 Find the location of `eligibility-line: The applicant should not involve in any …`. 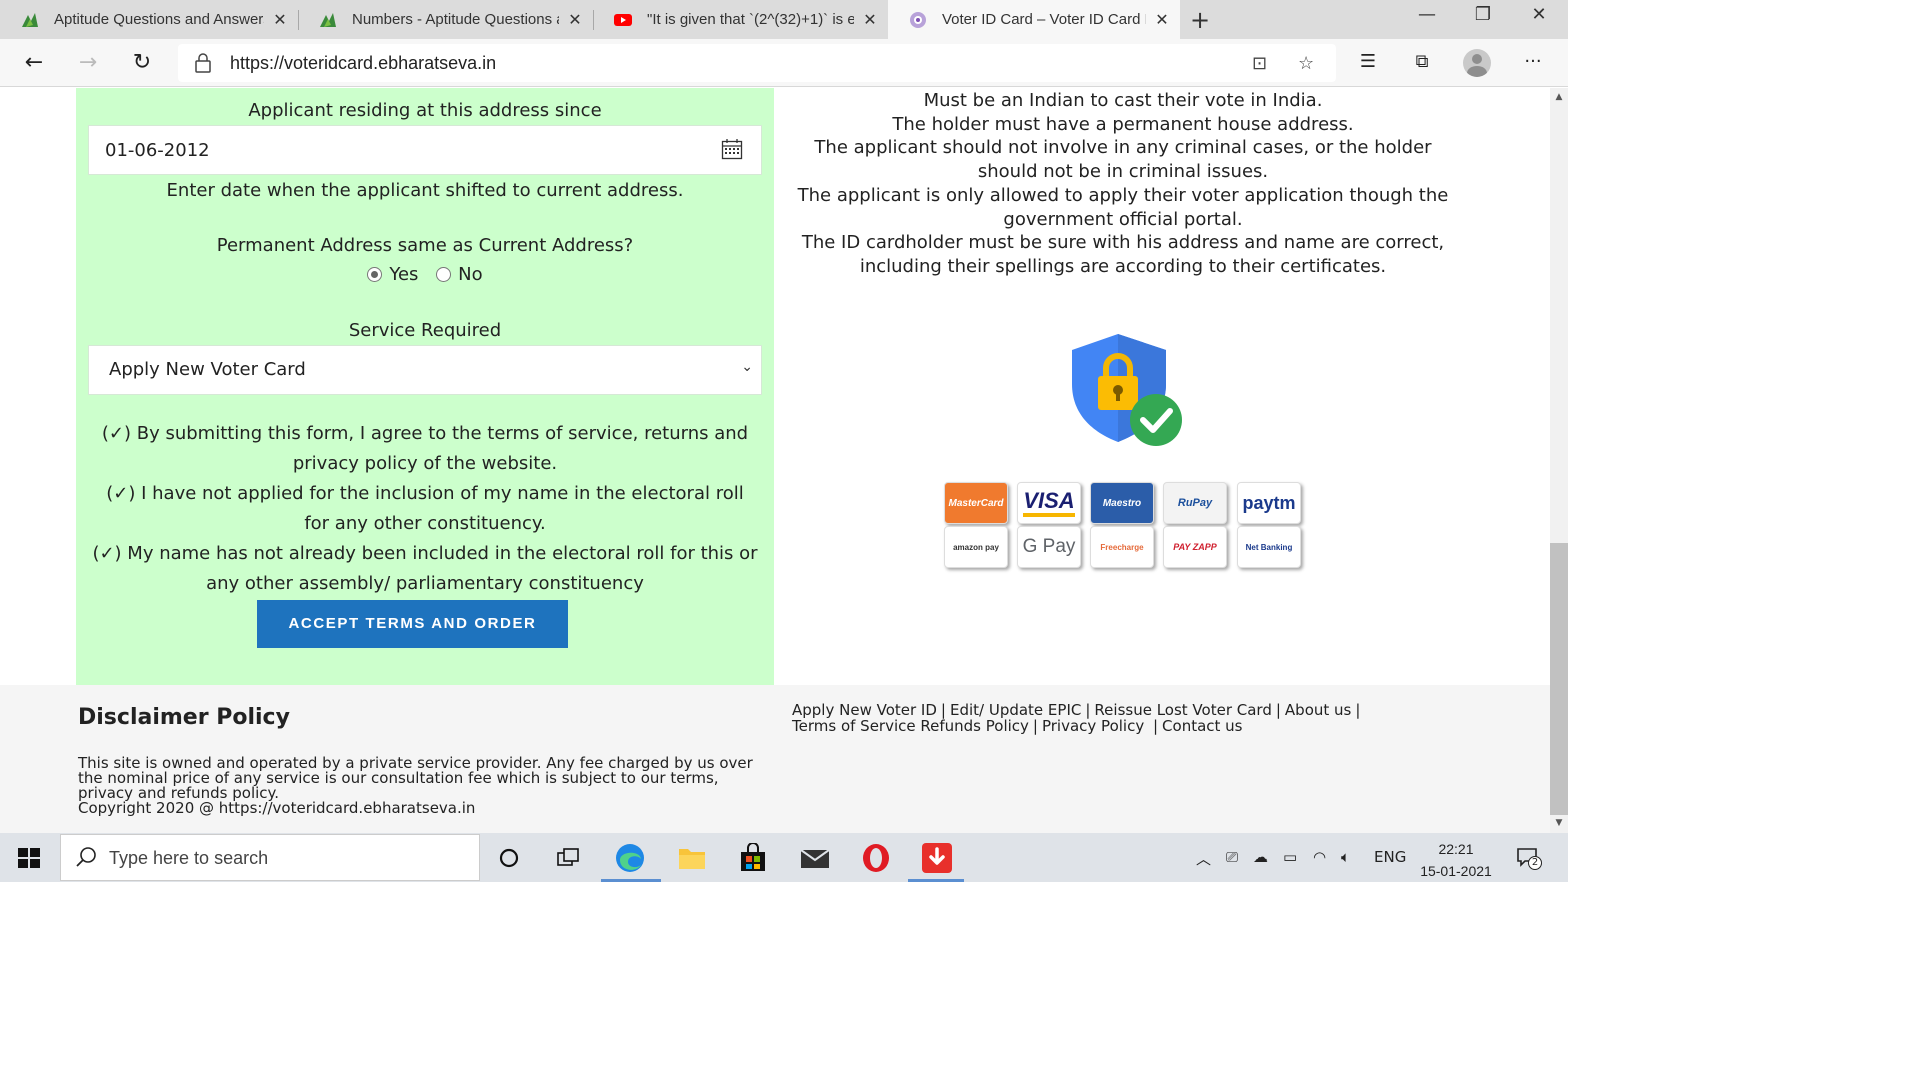

eligibility-line: The applicant should not involve in any … is located at coordinates (1123, 160).